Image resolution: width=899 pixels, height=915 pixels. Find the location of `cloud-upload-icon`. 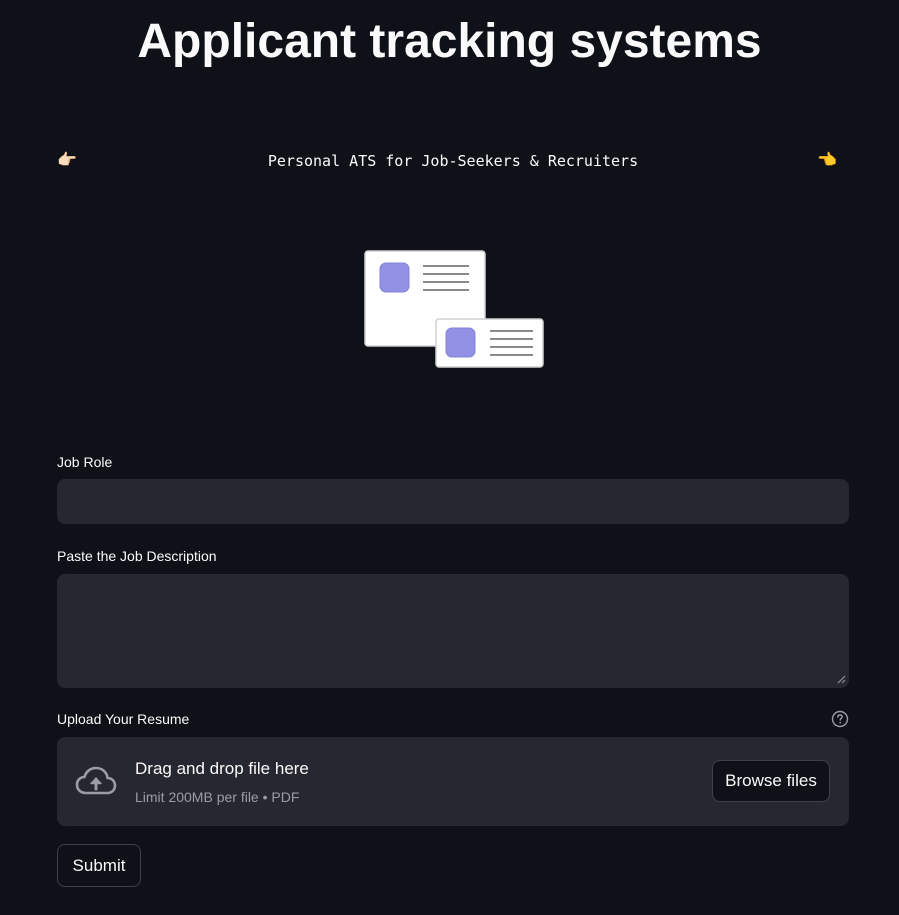

cloud-upload-icon is located at coordinates (96, 780).